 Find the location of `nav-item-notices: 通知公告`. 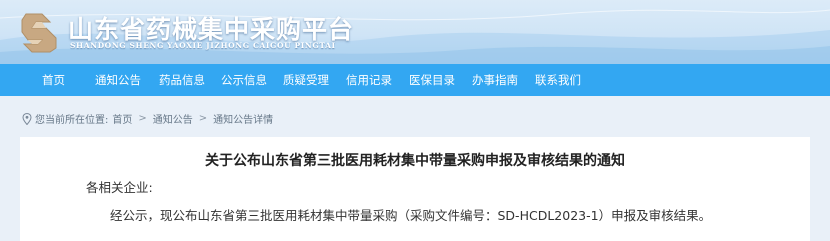

nav-item-notices: 通知公告 is located at coordinates (118, 80).